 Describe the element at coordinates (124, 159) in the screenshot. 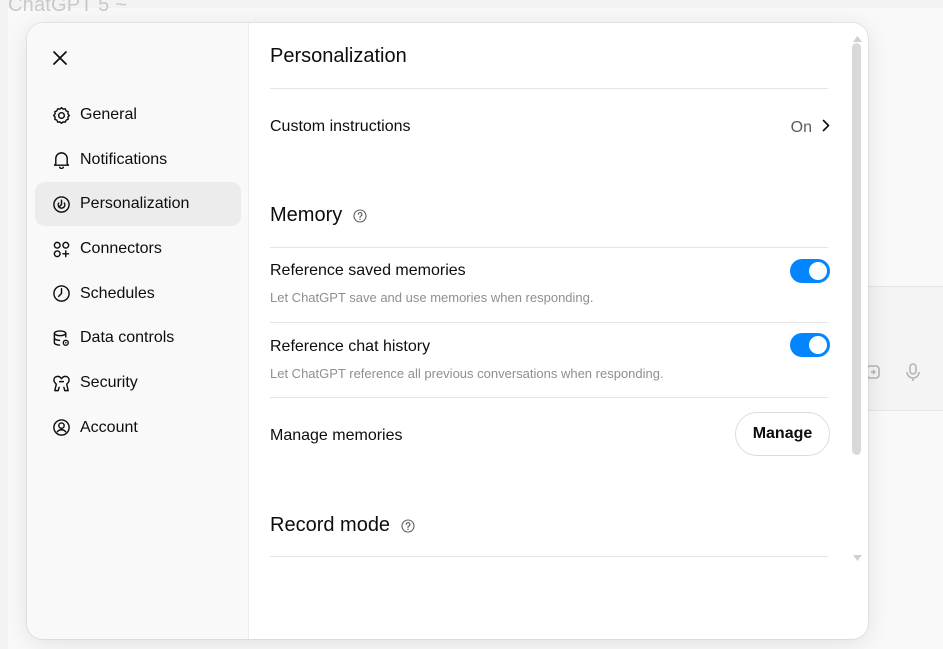

I see `sidebar-item-label: Notifications` at that location.